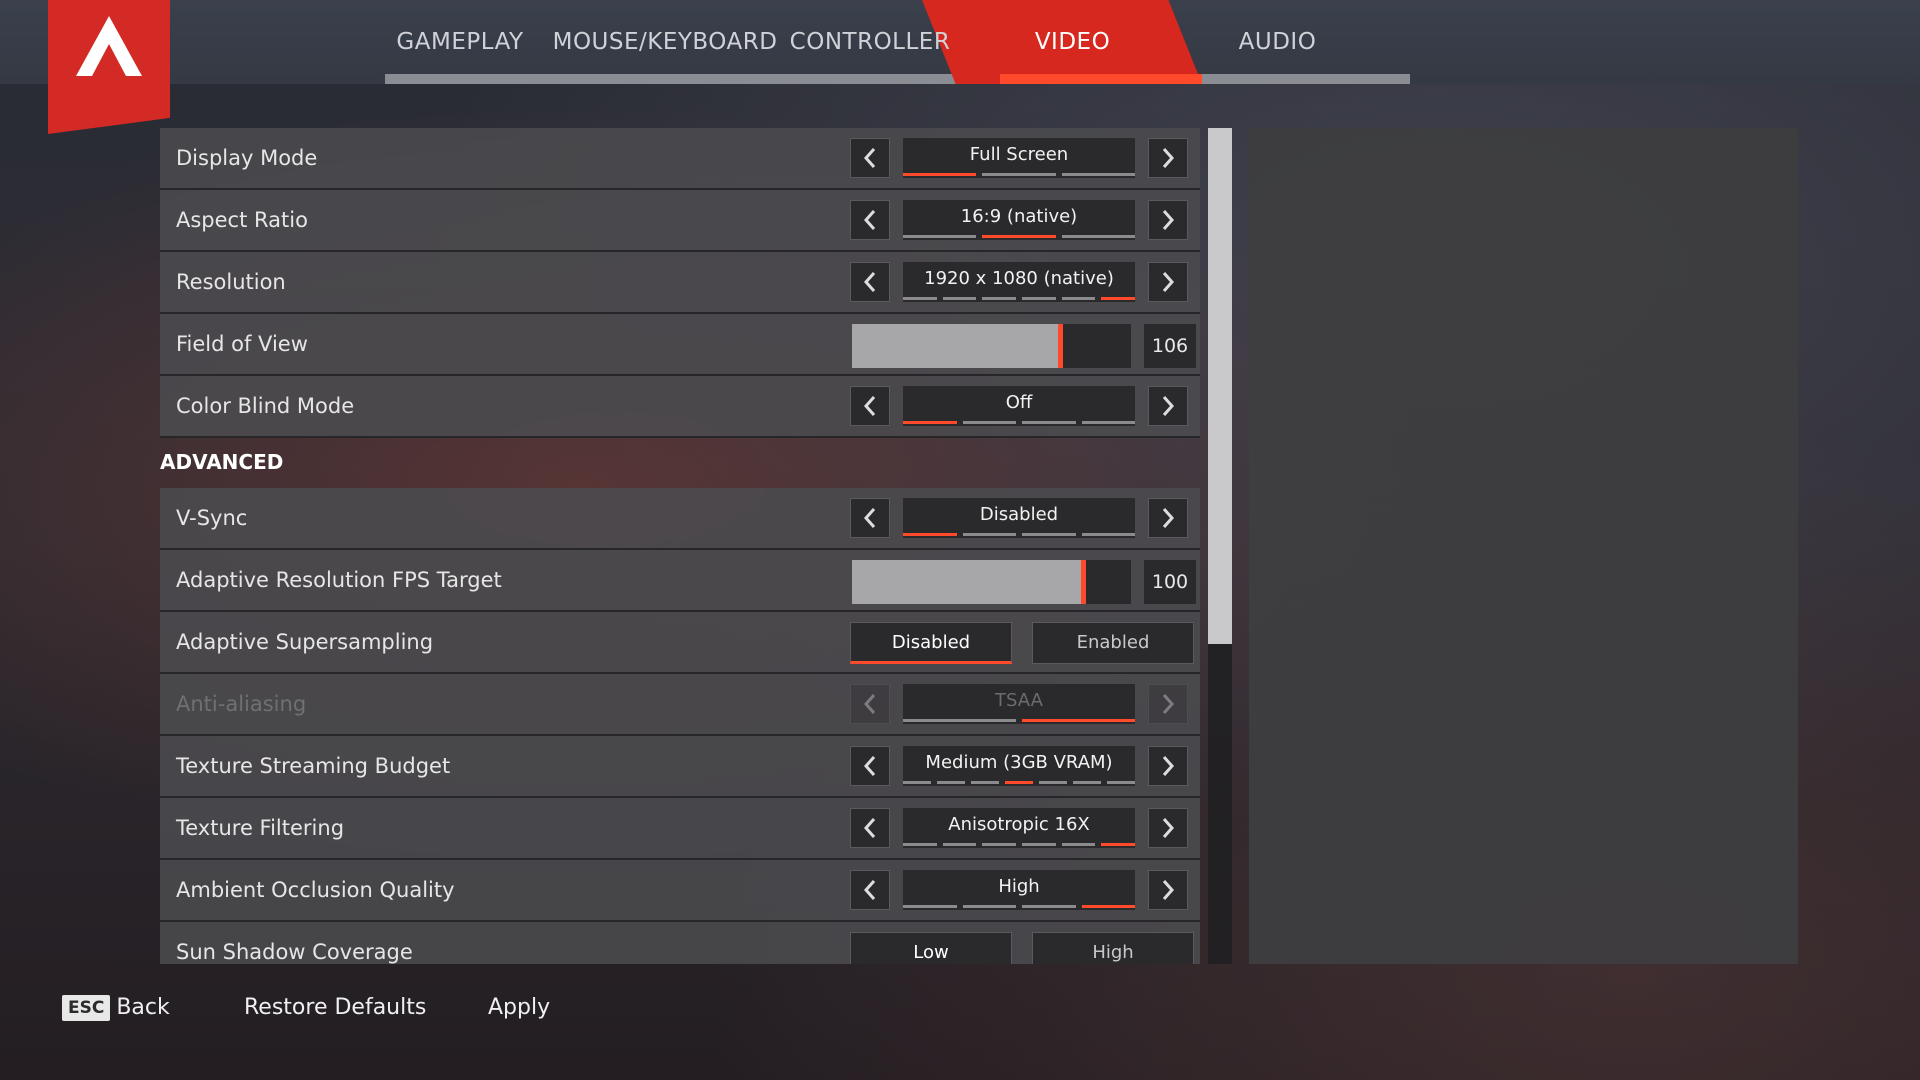 The height and width of the screenshot is (1080, 1920). I want to click on setting-row-field-of-view: Field of View 106, so click(680, 345).